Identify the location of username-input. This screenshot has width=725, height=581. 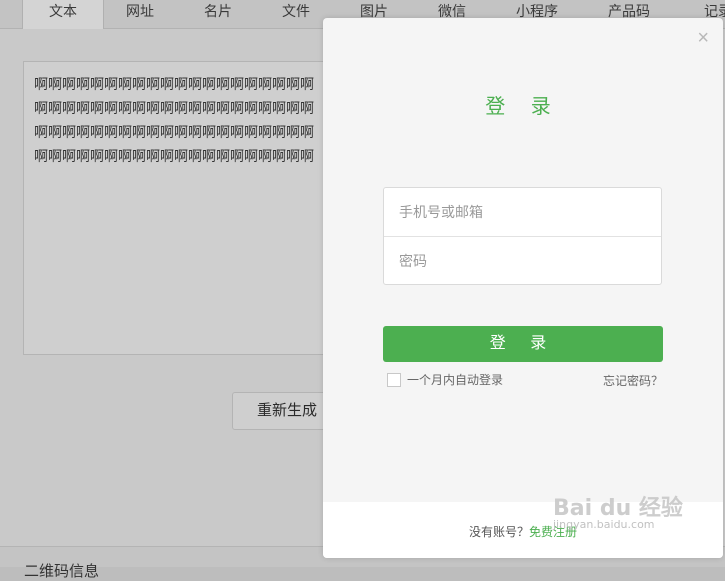
(522, 212).